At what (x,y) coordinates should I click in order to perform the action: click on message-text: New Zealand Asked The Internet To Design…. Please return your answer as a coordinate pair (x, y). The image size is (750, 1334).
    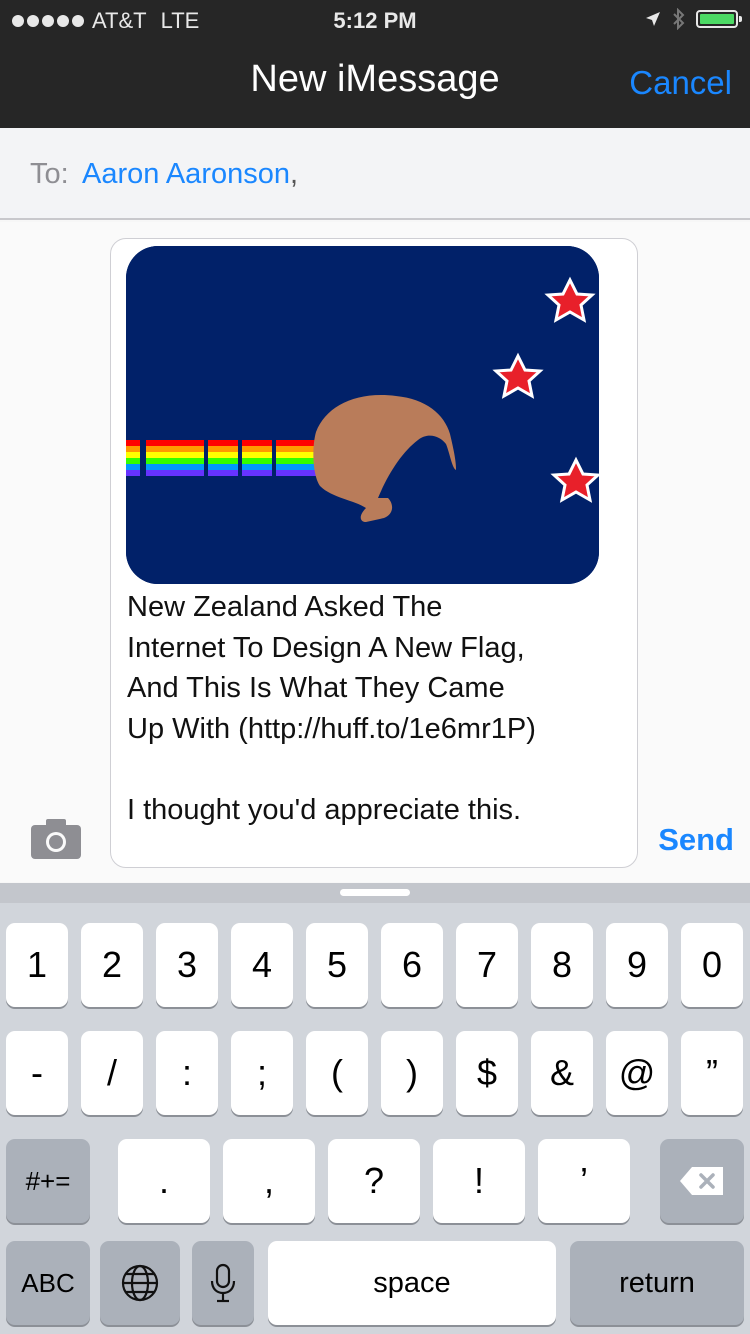
    Looking at the image, I should click on (331, 708).